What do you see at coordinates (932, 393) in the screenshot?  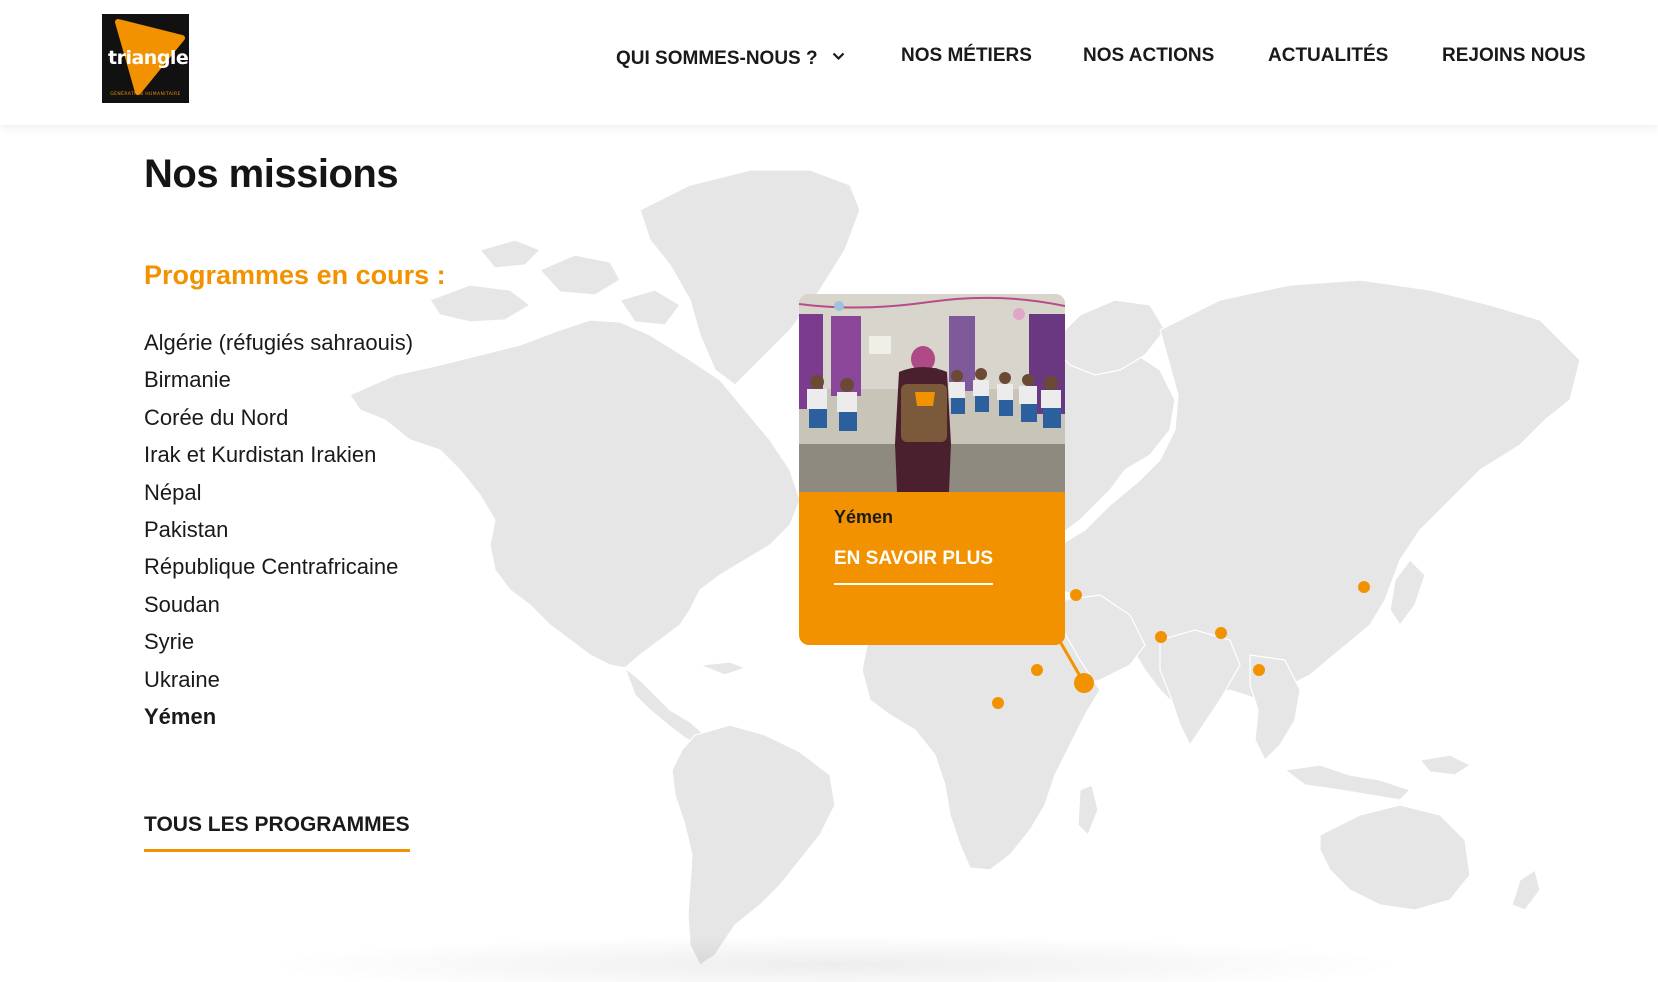 I see `mission-photo` at bounding box center [932, 393].